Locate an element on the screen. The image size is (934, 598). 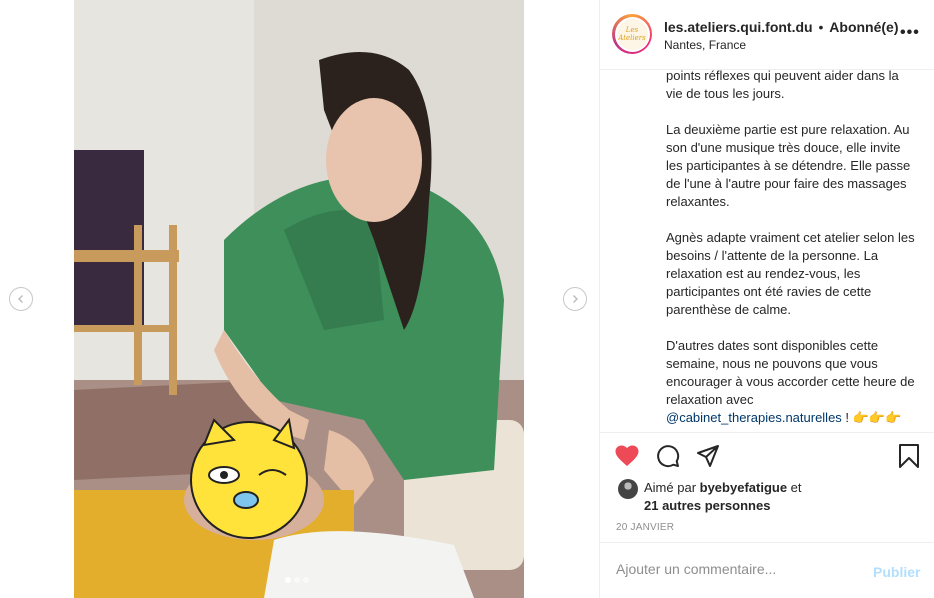
share-button is located at coordinates (708, 456).